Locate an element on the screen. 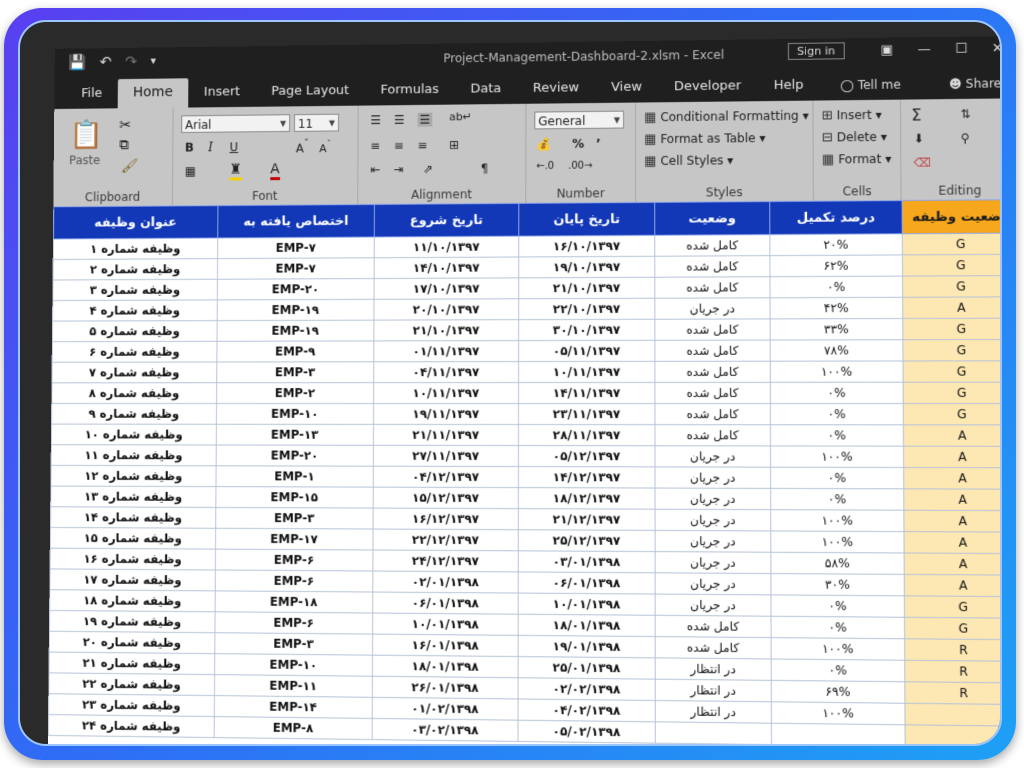 Image resolution: width=1024 pixels, height=768 pixels. align-left-icon: ≡ is located at coordinates (375, 146).